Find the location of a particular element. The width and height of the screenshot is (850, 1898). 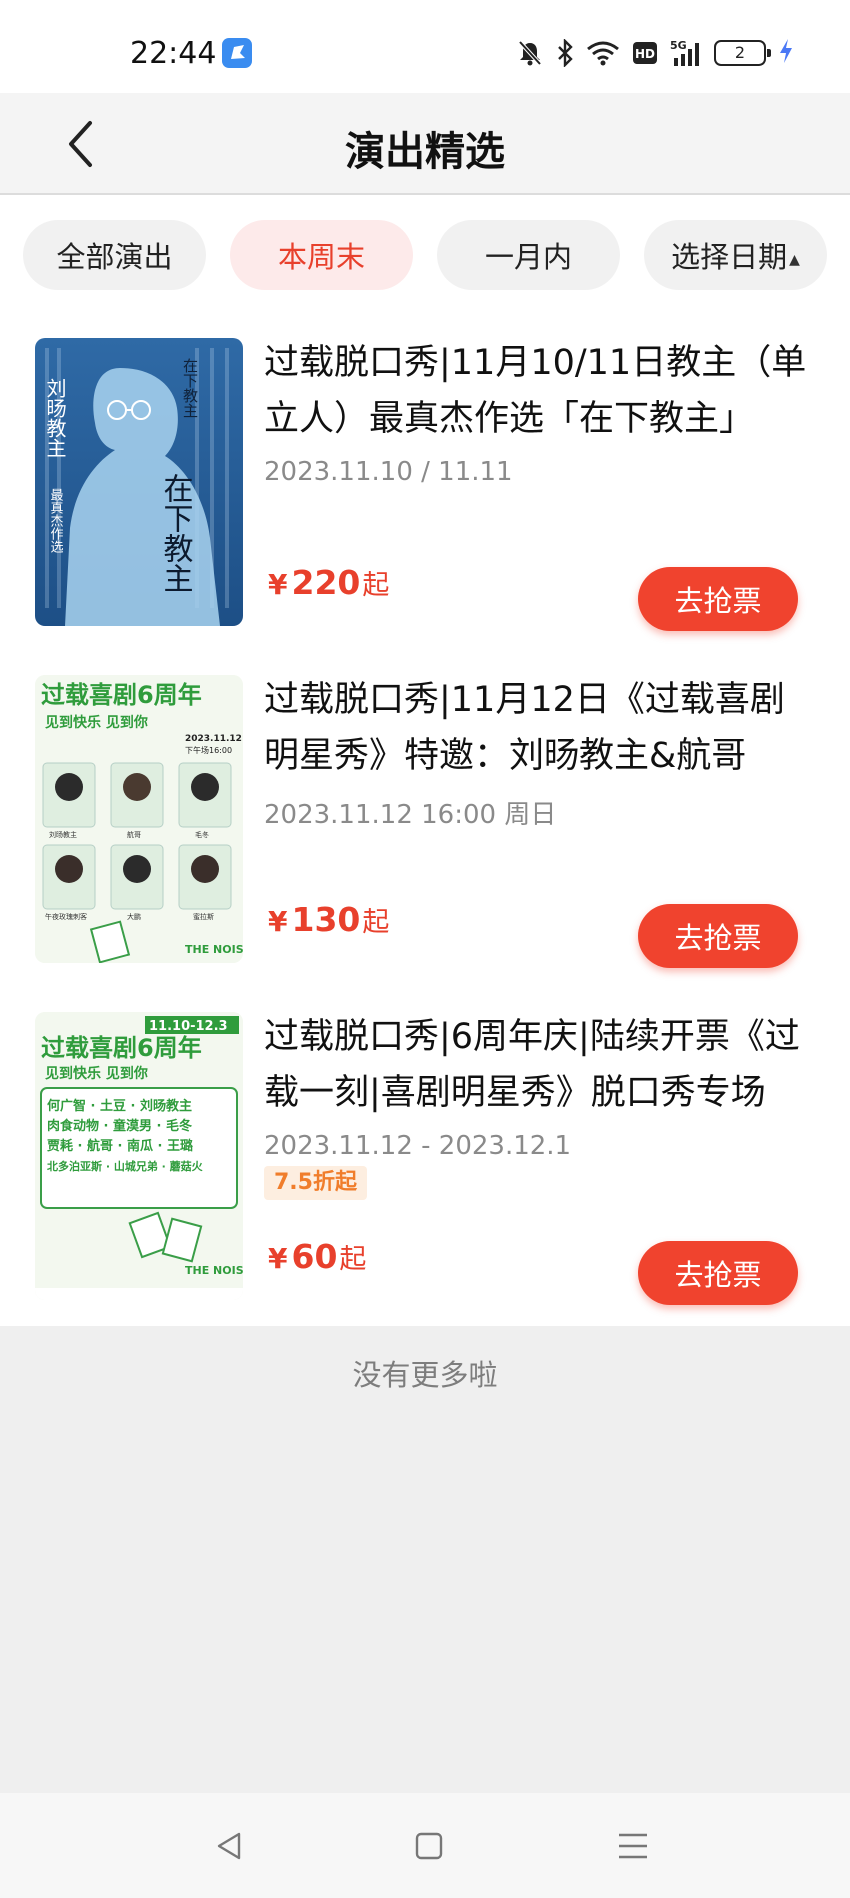

tab-this-weekend: 本周末 is located at coordinates (321, 255).